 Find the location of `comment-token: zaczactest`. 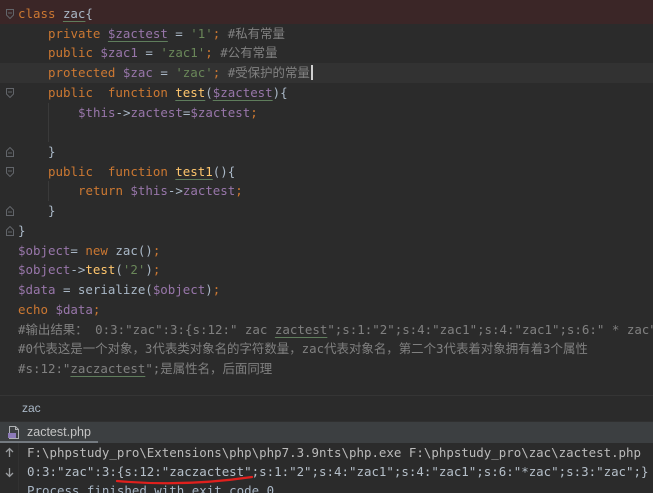

comment-token: zaczactest is located at coordinates (108, 368).